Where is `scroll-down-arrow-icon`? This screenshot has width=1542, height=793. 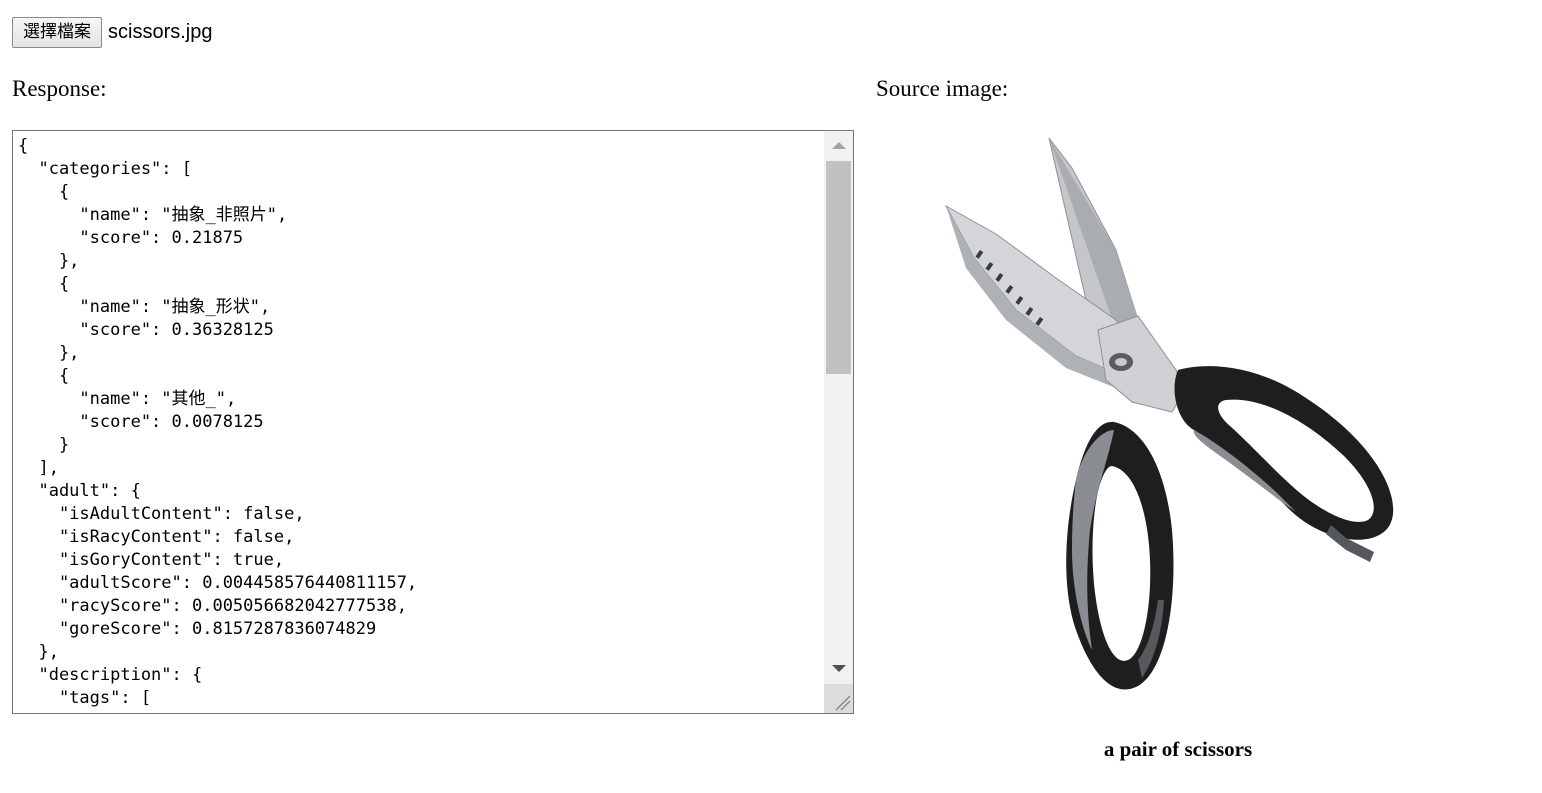 scroll-down-arrow-icon is located at coordinates (838, 668).